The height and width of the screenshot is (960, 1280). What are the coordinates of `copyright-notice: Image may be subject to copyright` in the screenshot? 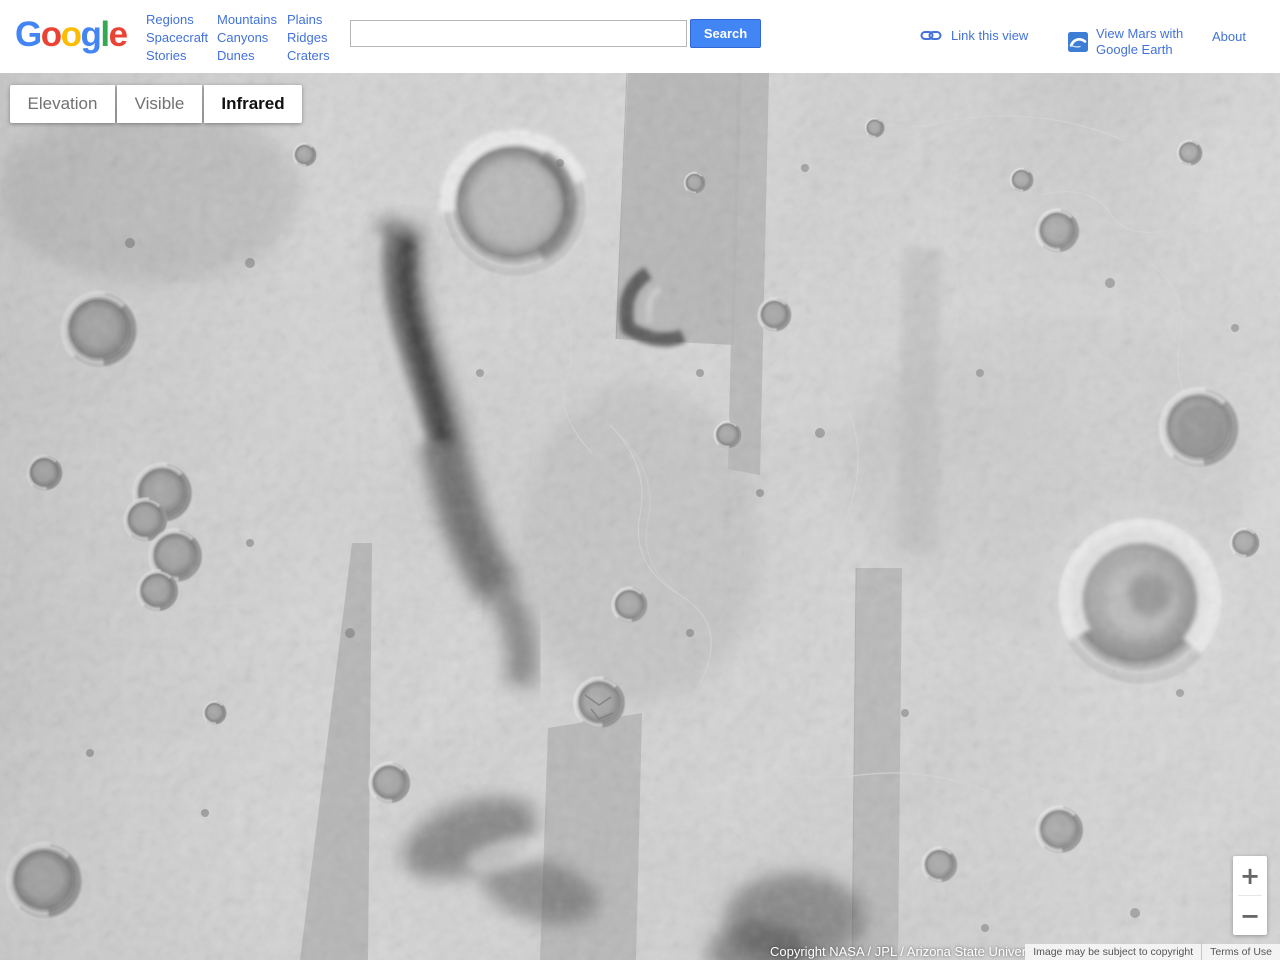 It's located at (1113, 952).